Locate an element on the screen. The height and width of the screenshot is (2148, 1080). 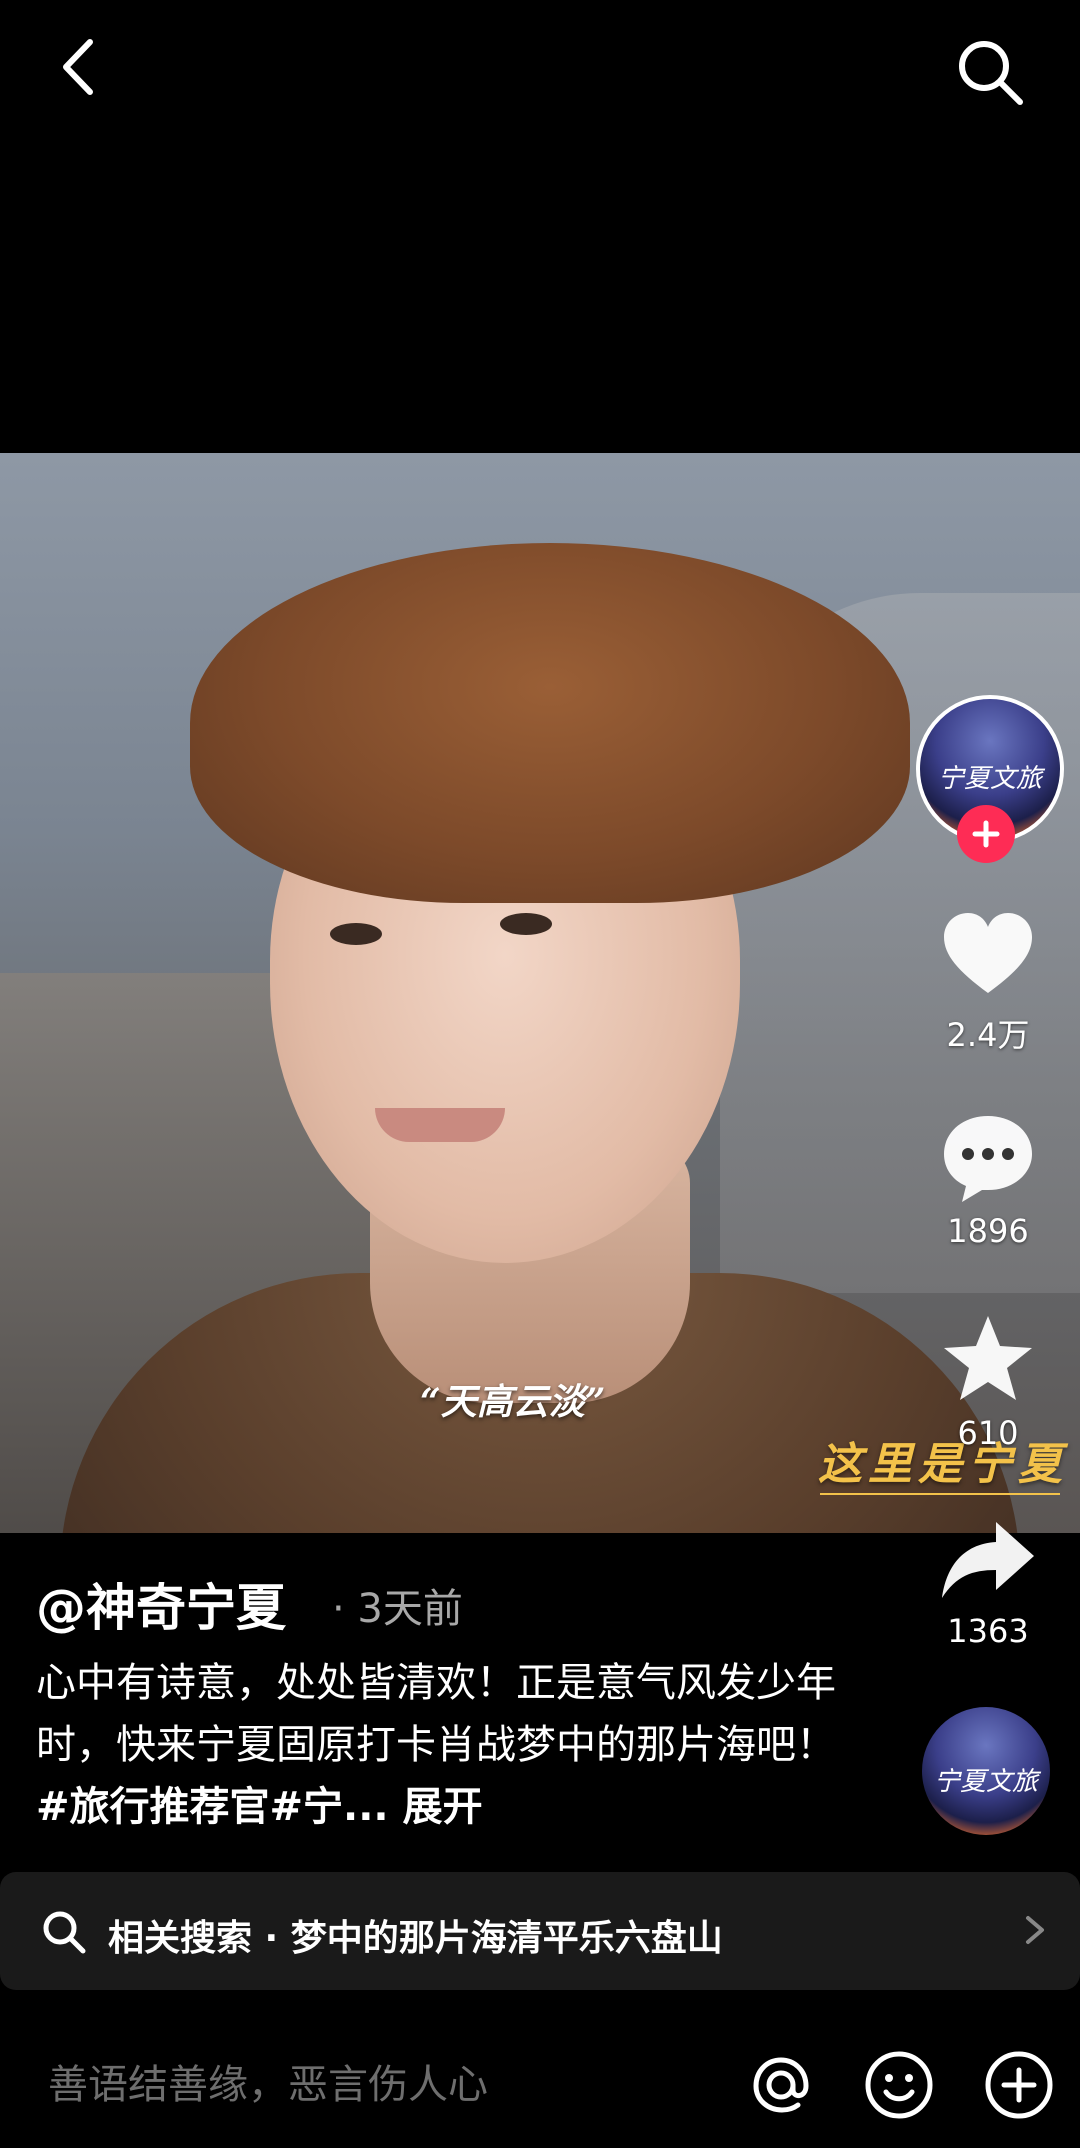
like-button is located at coordinates (988, 957).